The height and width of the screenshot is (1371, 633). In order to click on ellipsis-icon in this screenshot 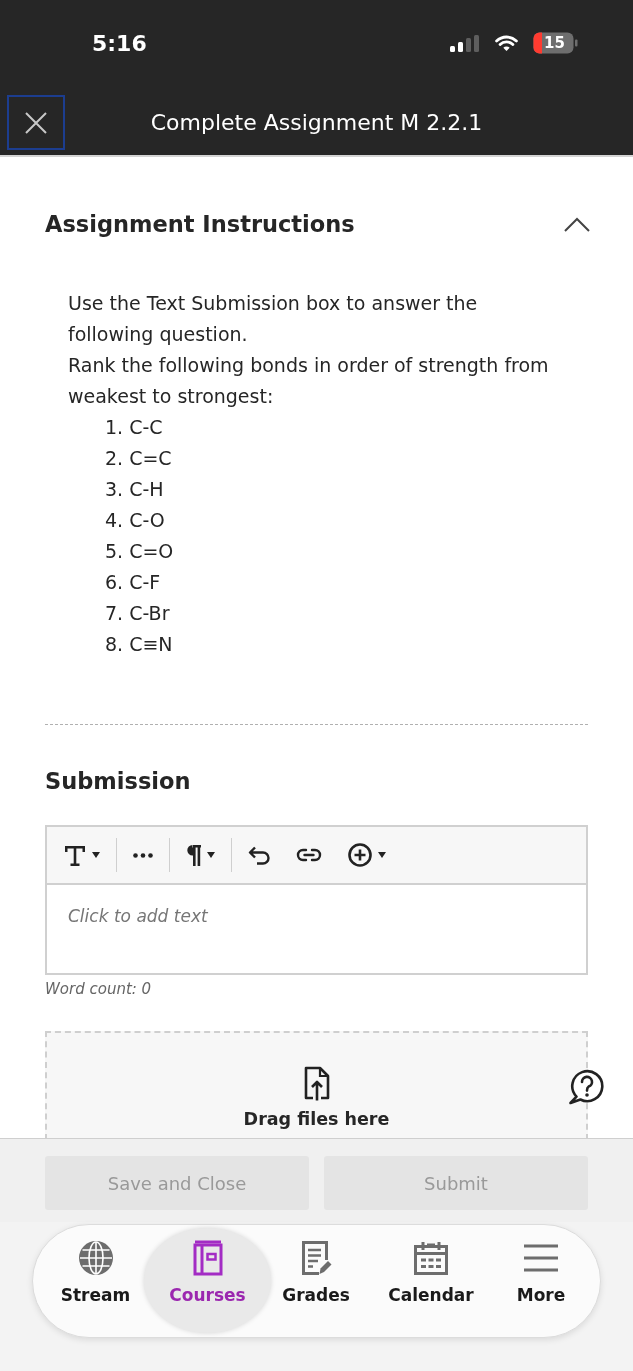, I will do `click(143, 855)`.